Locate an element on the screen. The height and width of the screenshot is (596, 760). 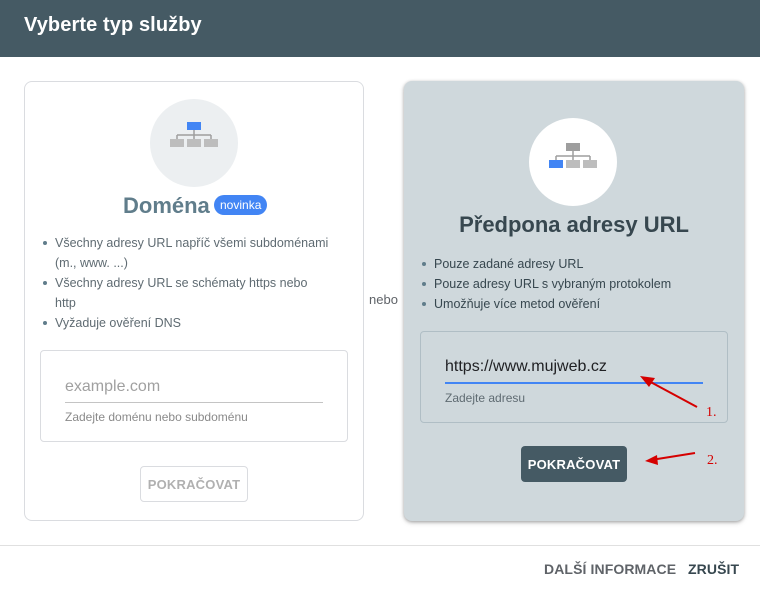
footer-divider is located at coordinates (380, 545).